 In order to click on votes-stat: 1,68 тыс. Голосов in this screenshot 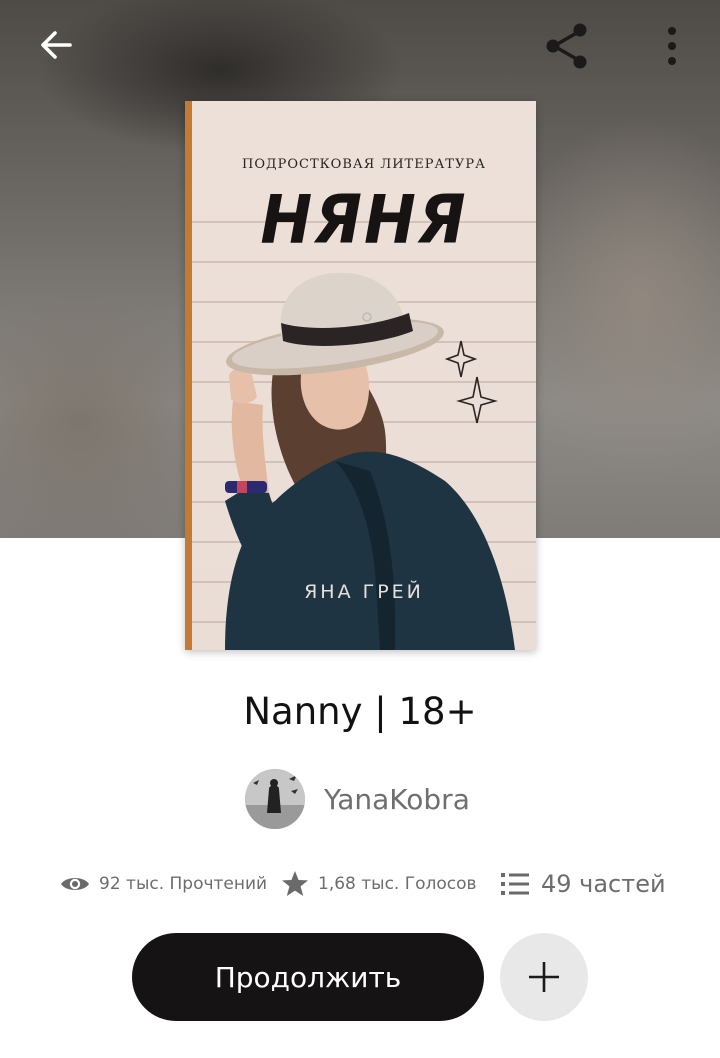, I will do `click(379, 884)`.